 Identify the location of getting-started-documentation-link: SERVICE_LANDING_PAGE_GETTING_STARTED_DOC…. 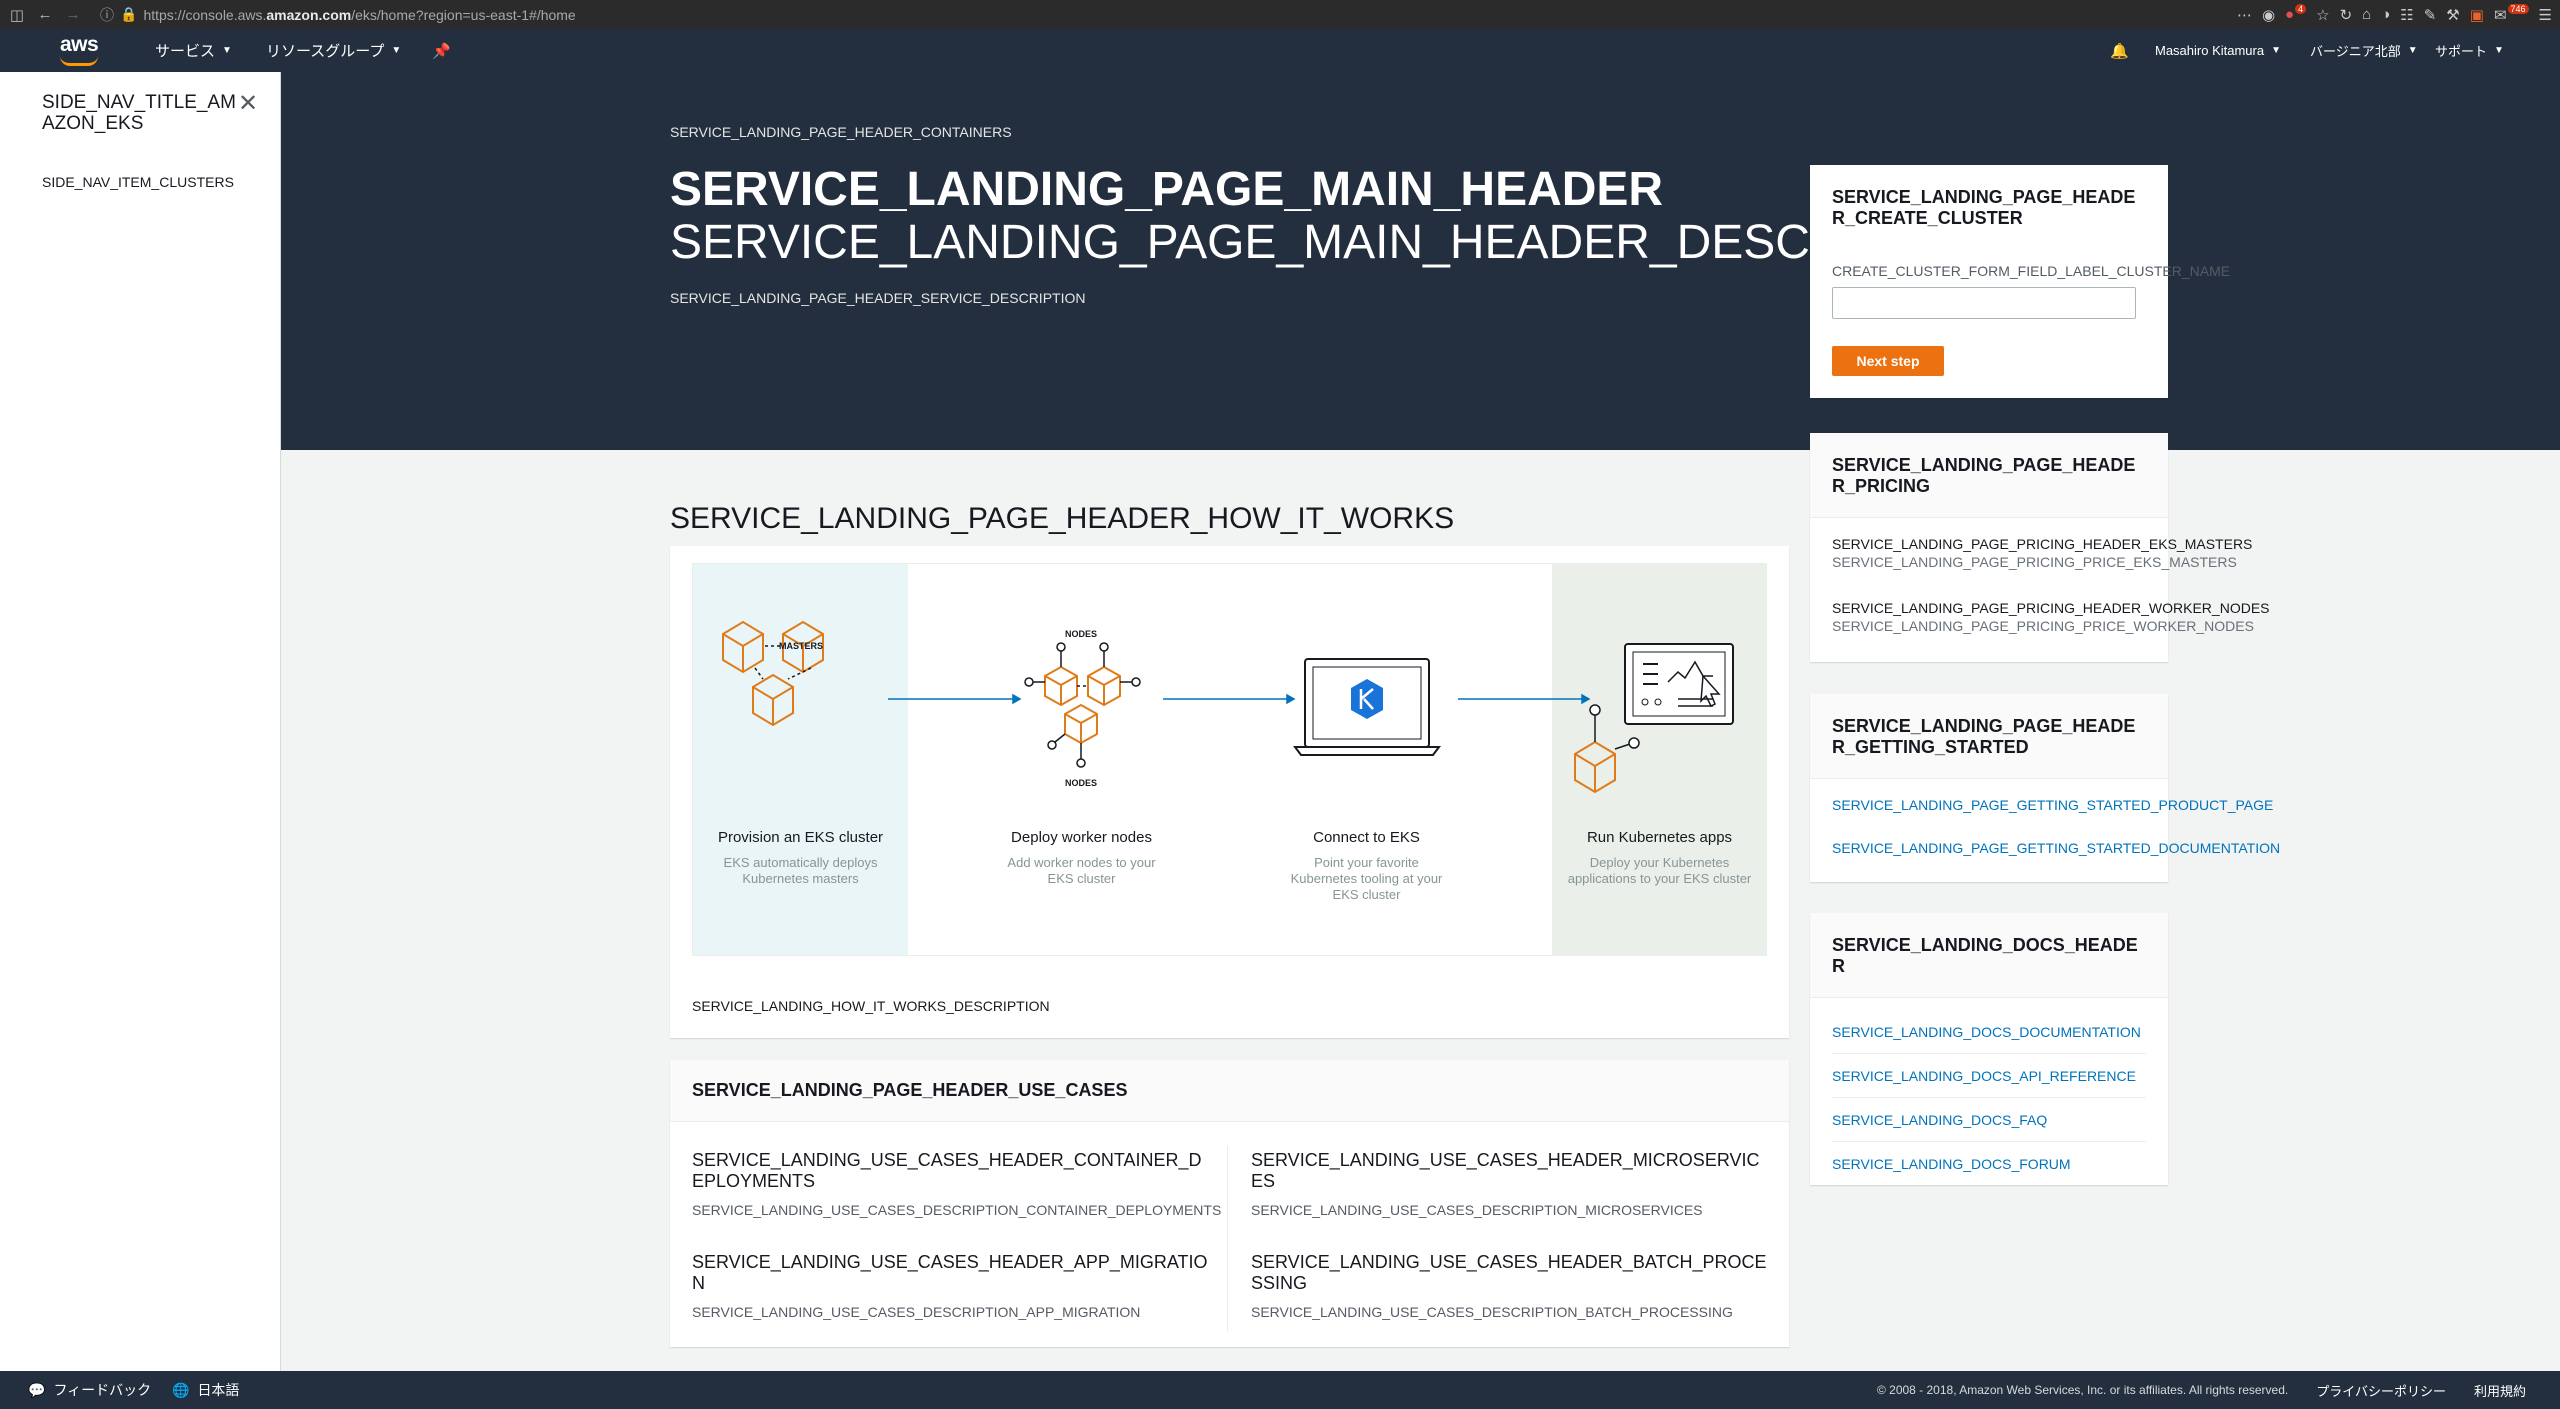
(2056, 848).